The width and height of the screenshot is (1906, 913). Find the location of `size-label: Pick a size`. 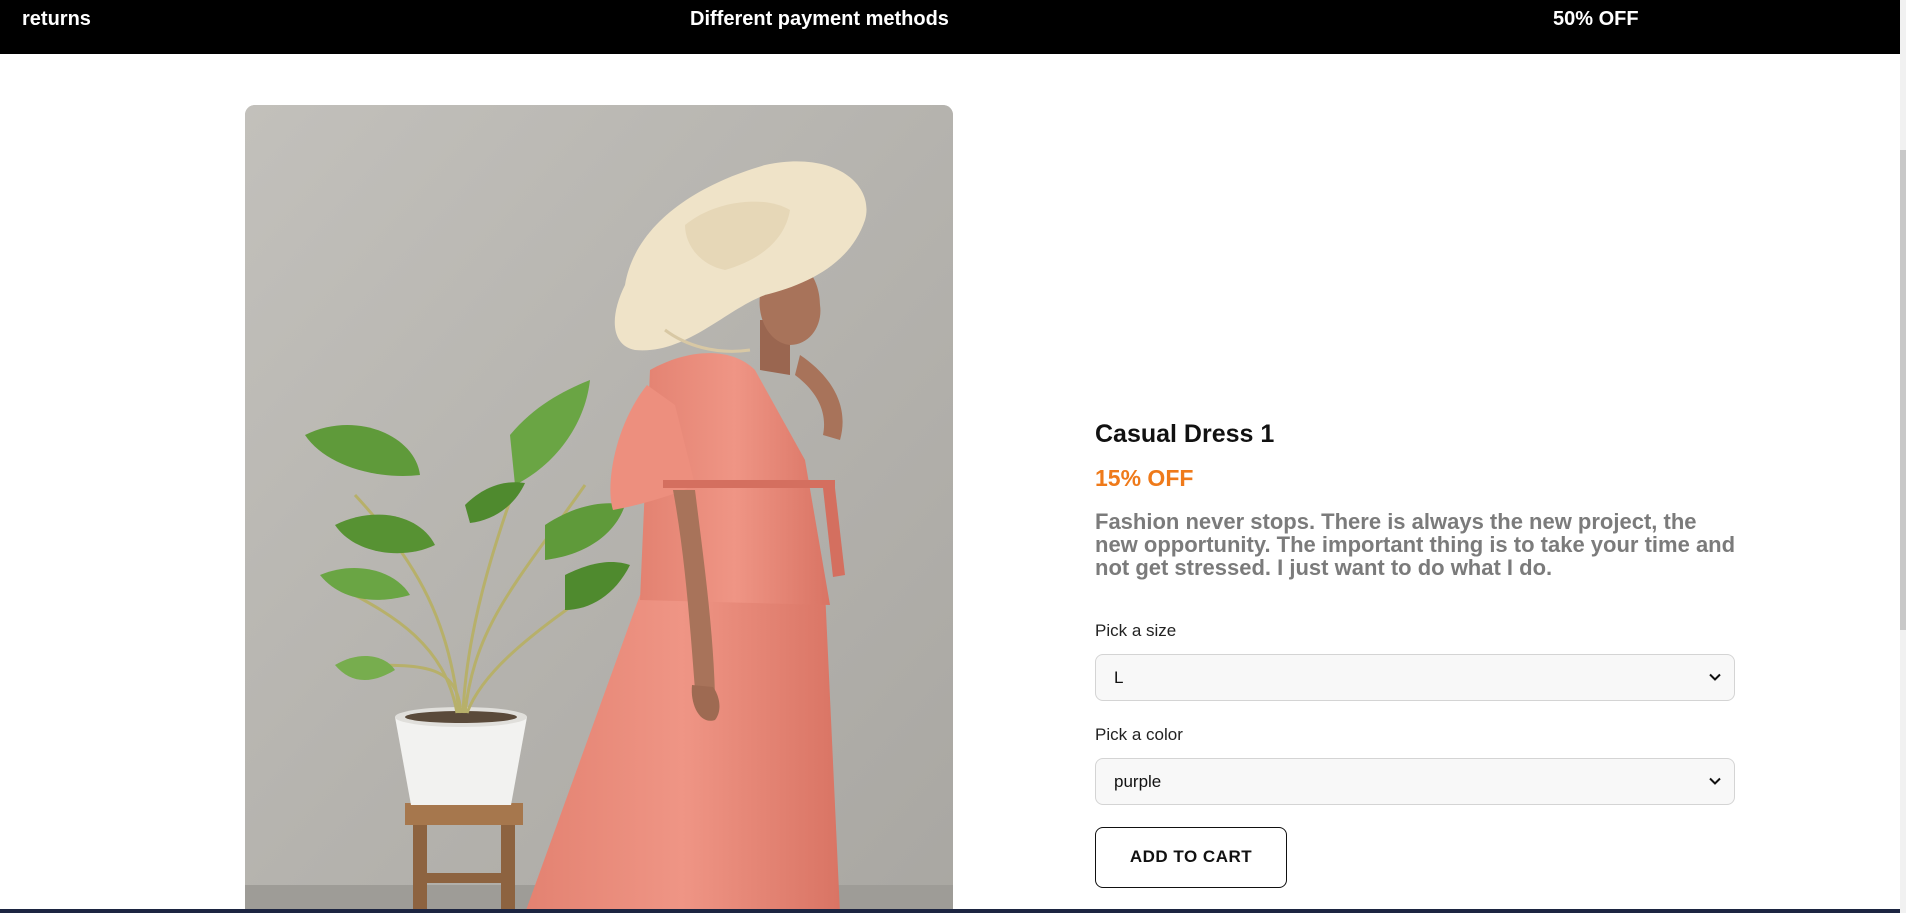

size-label: Pick a size is located at coordinates (1136, 630).